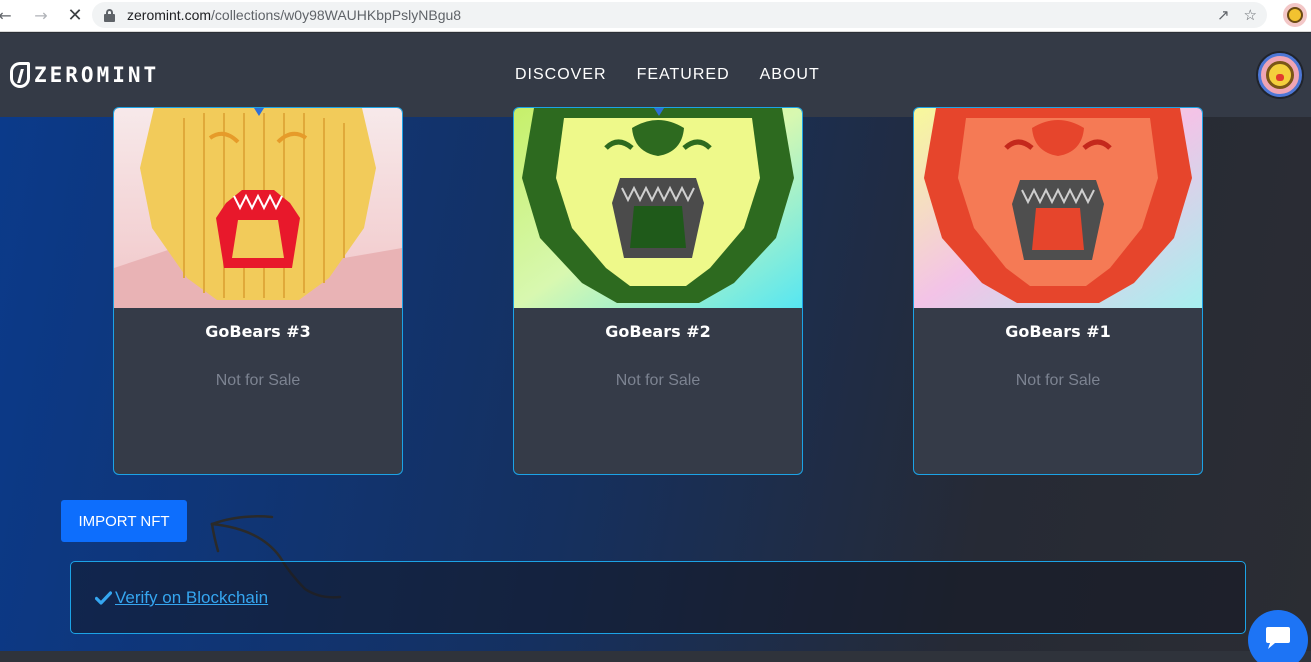 Image resolution: width=1311 pixels, height=662 pixels. I want to click on import-nft-button: IMPORT NFT, so click(124, 521).